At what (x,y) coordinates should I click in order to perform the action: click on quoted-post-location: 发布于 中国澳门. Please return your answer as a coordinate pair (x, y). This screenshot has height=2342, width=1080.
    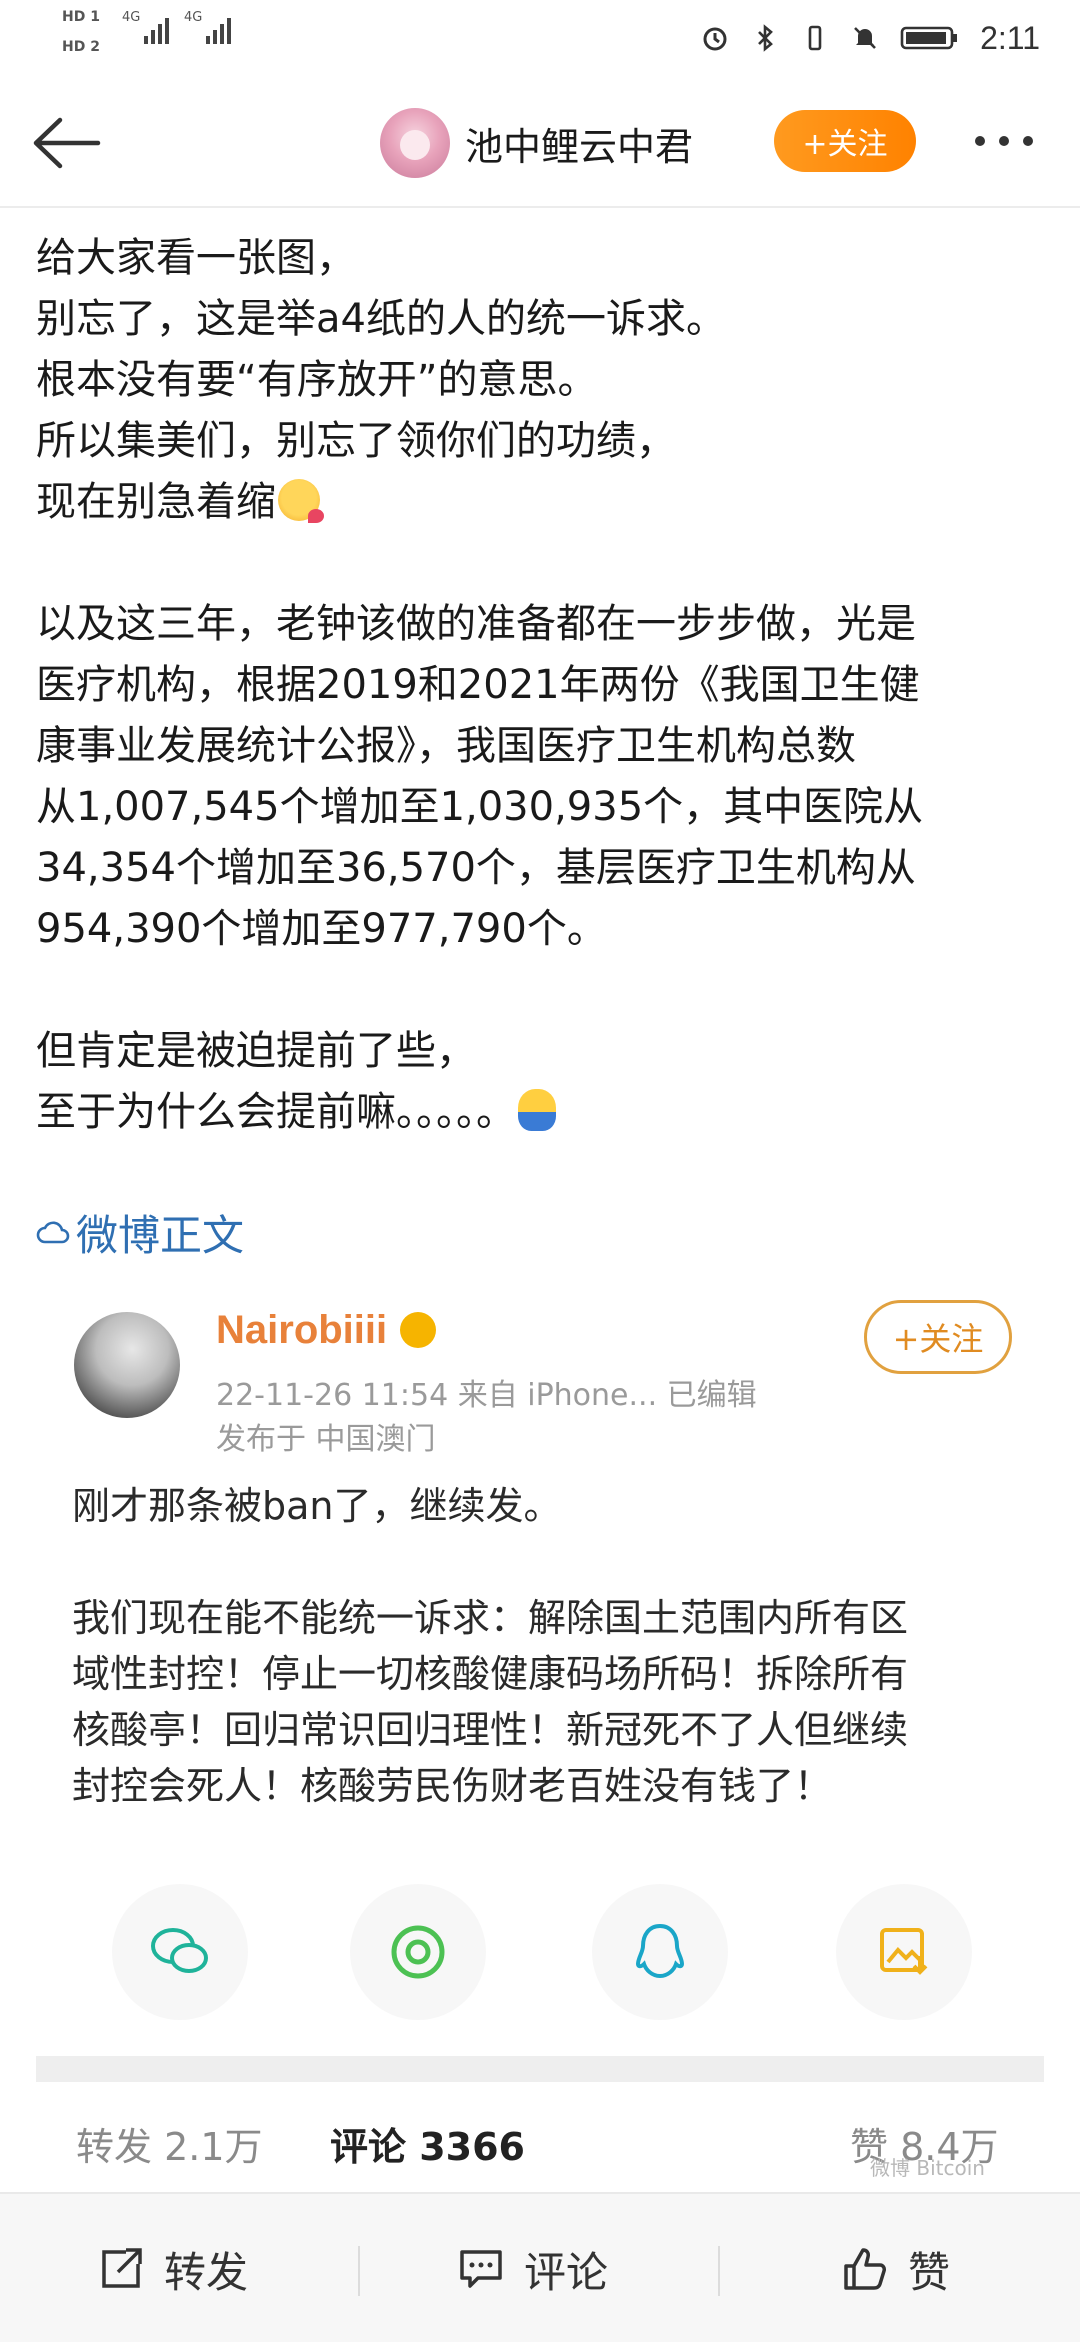
    Looking at the image, I should click on (326, 1439).